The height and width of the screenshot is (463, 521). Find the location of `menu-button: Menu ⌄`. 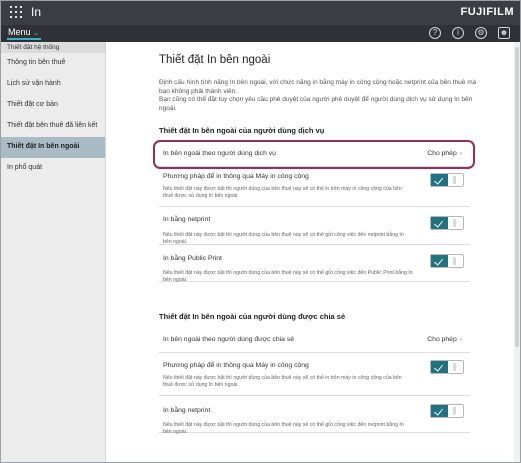

menu-button: Menu ⌄ is located at coordinates (24, 33).